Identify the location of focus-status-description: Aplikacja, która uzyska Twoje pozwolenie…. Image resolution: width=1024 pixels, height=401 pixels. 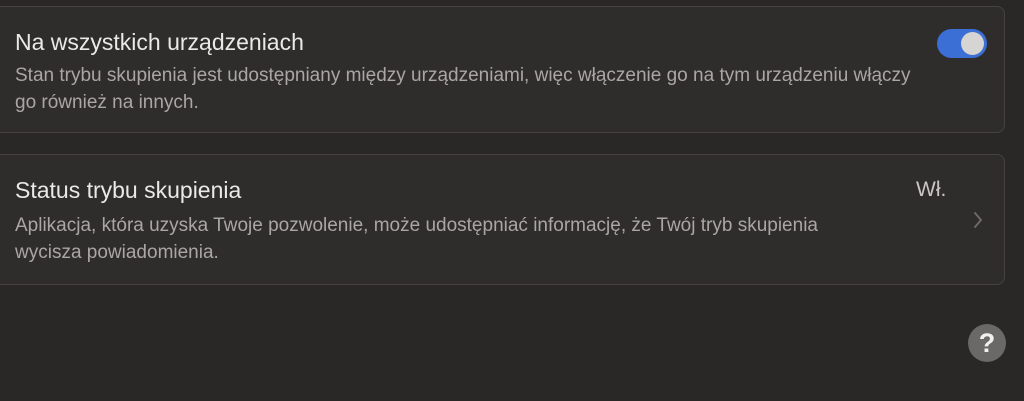
(416, 239).